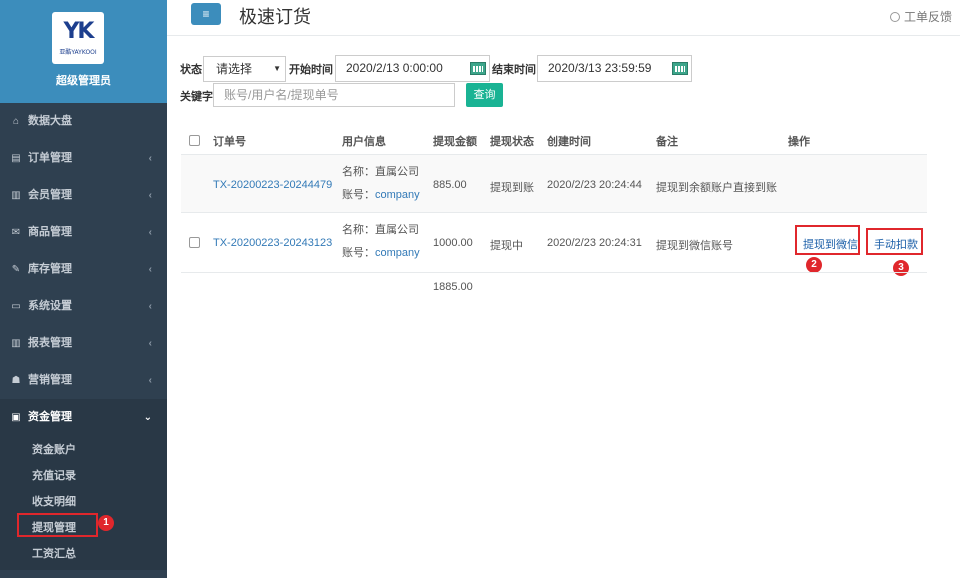  I want to click on created-time: 2020/2/23 20:24:31, so click(594, 243).